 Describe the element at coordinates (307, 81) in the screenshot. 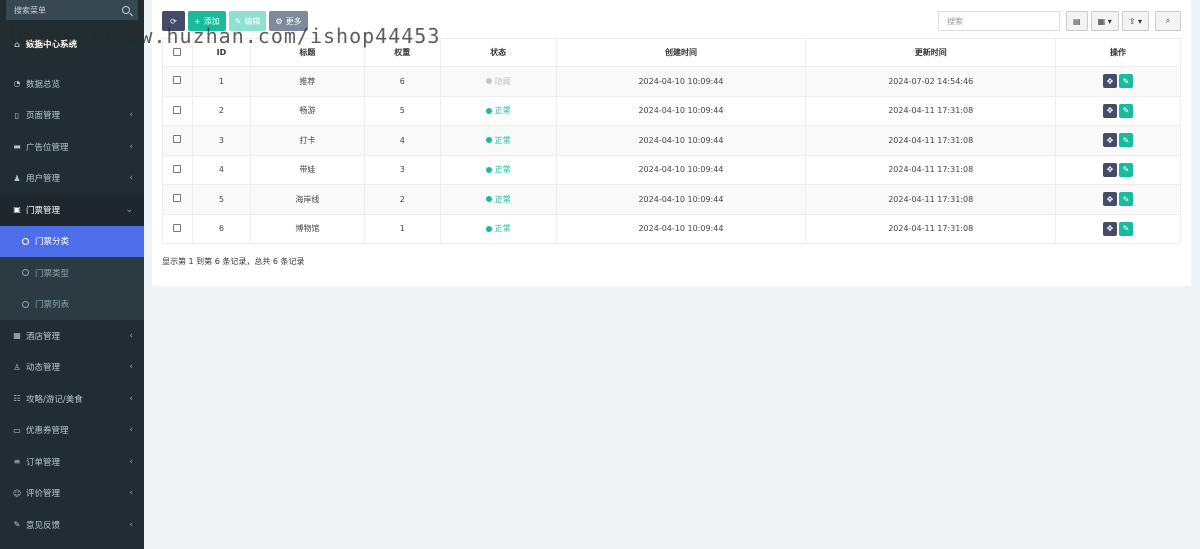

I see `cell-title: 推荐` at that location.